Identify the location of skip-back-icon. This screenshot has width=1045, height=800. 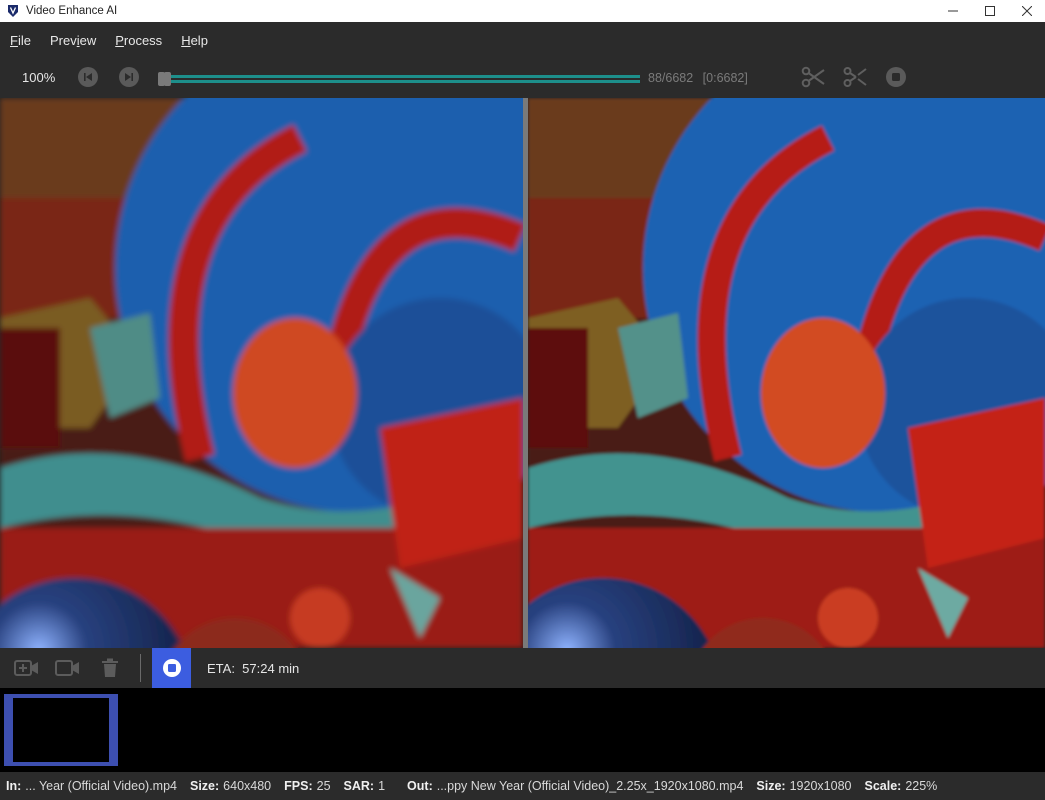
(88, 77).